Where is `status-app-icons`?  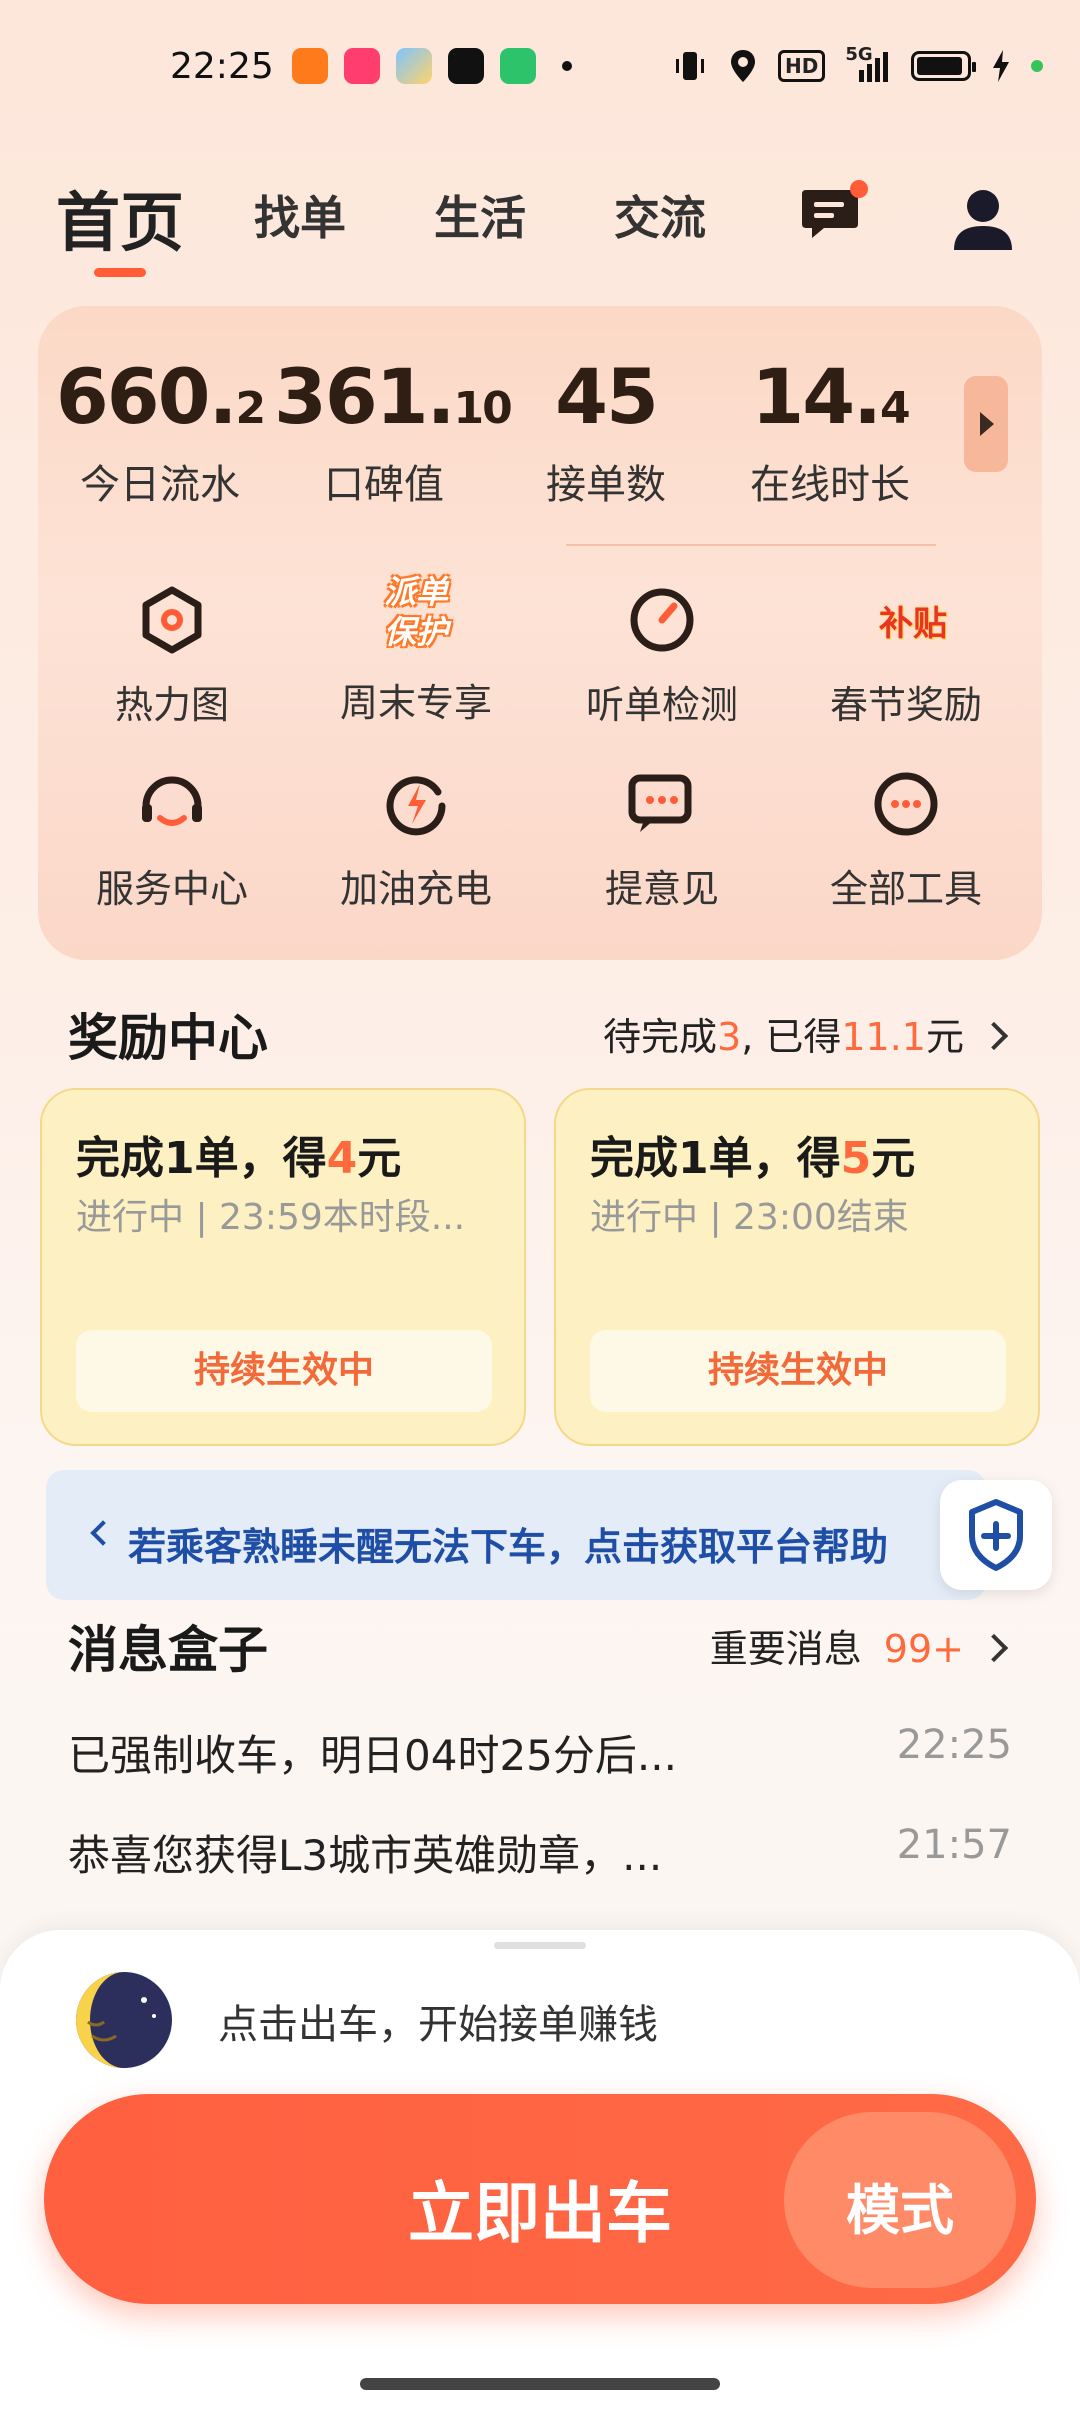
status-app-icons is located at coordinates (432, 66).